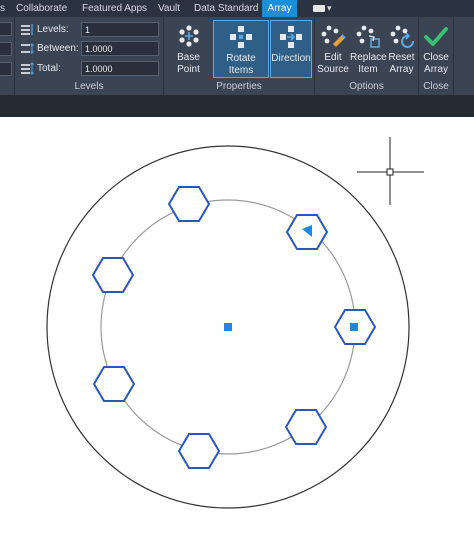 The width and height of the screenshot is (474, 553). Describe the element at coordinates (354, 327) in the screenshot. I see `radius-grip` at that location.